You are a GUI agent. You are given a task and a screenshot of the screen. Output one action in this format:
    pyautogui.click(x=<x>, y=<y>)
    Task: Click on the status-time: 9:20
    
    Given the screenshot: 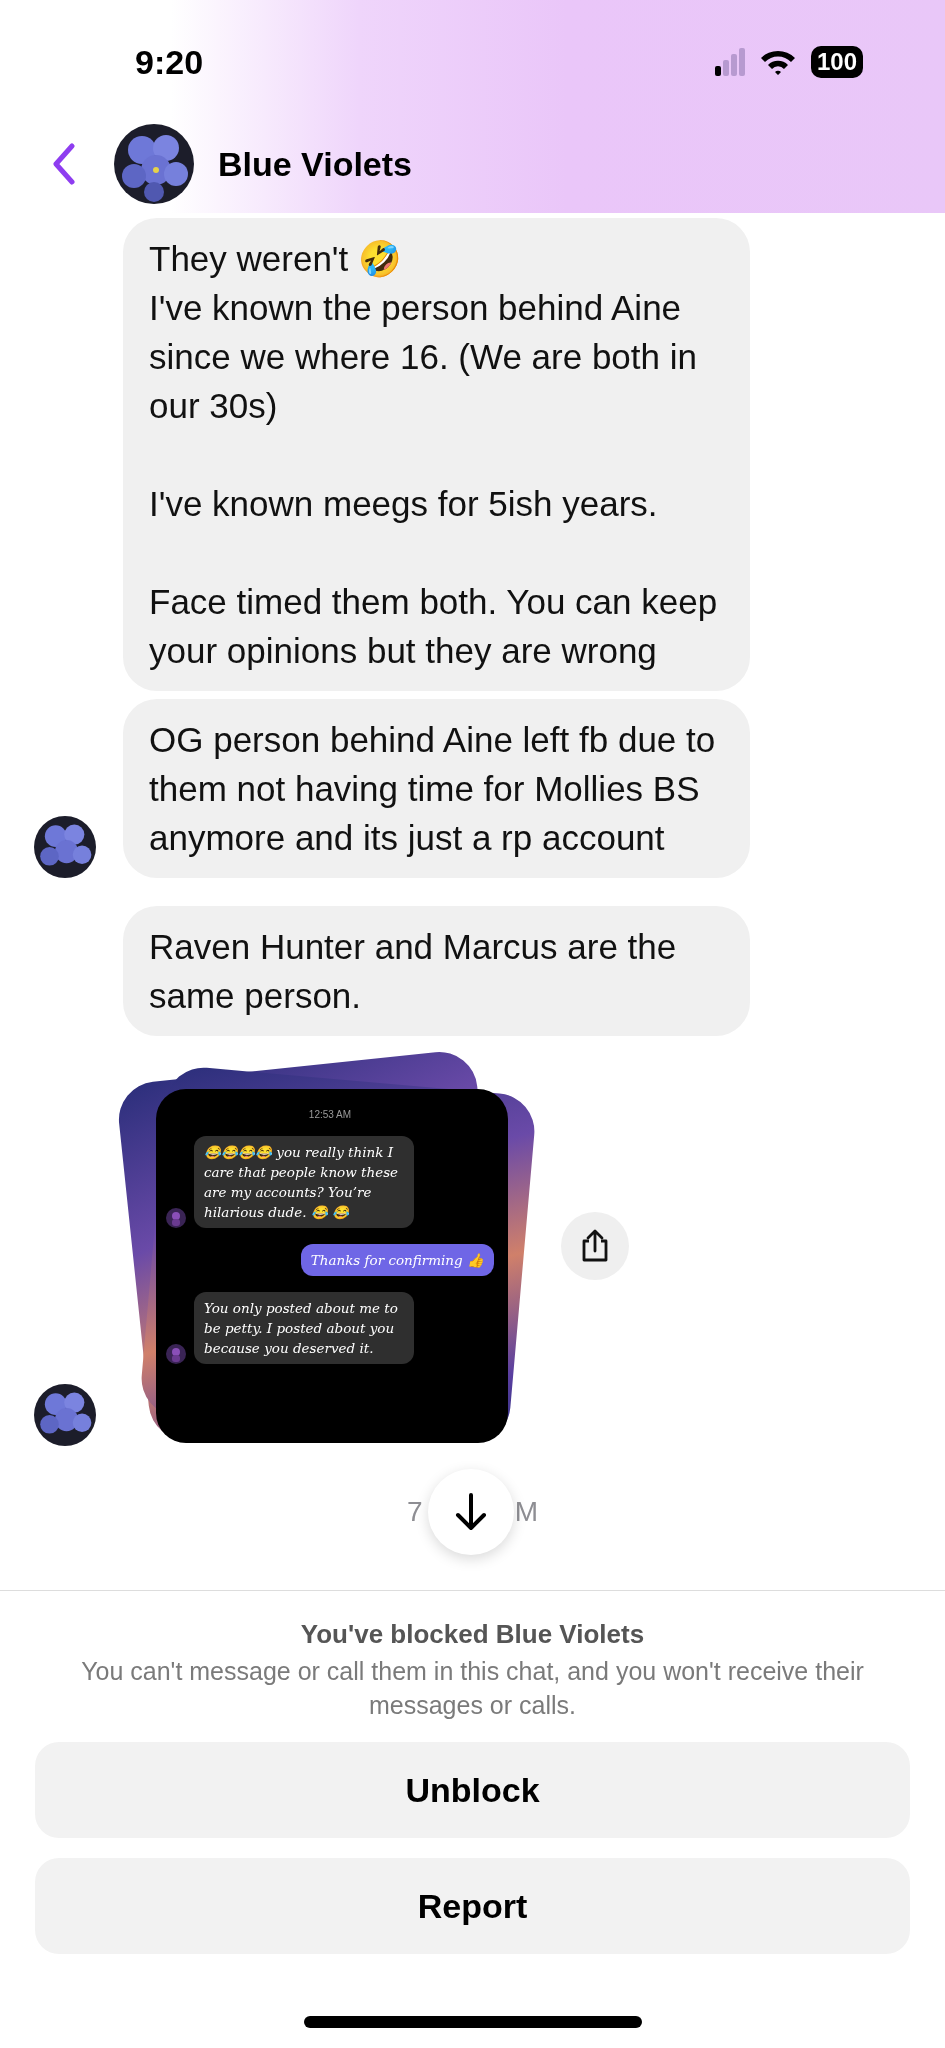 What is the action you would take?
    pyautogui.click(x=169, y=62)
    